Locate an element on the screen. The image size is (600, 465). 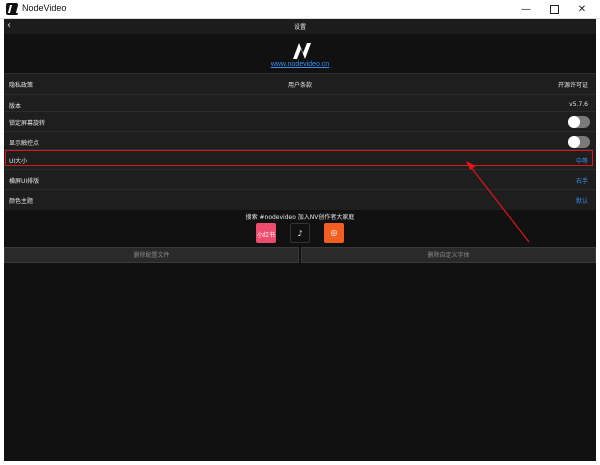
tiktok-glyph: ♪ is located at coordinates (300, 233).